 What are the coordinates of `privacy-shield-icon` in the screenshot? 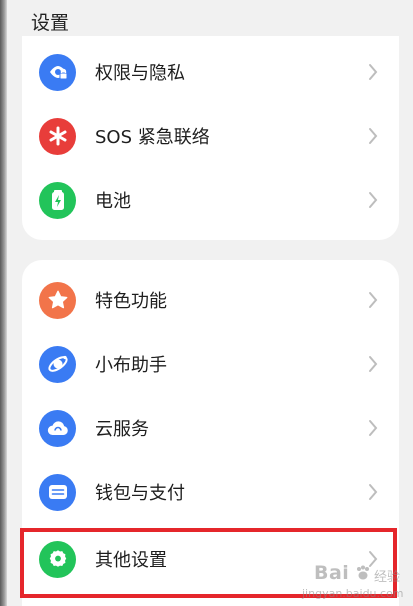 It's located at (57, 72).